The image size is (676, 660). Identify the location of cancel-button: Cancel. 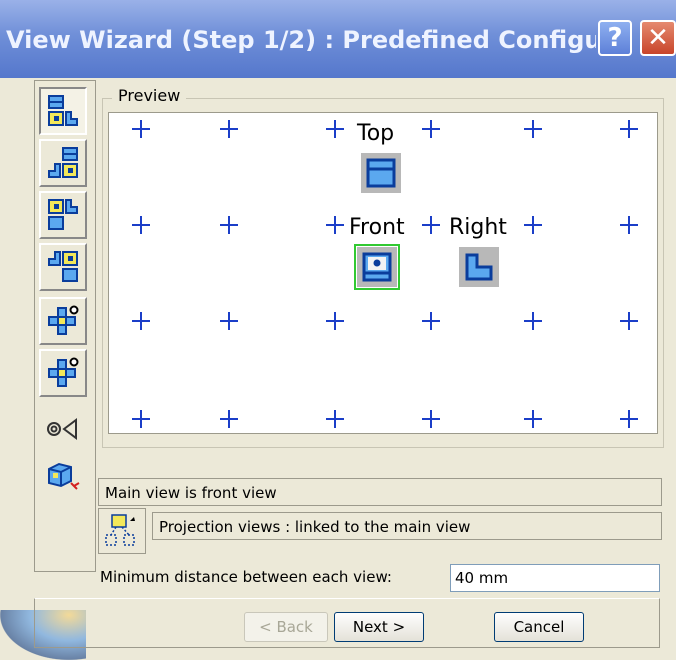
(539, 627).